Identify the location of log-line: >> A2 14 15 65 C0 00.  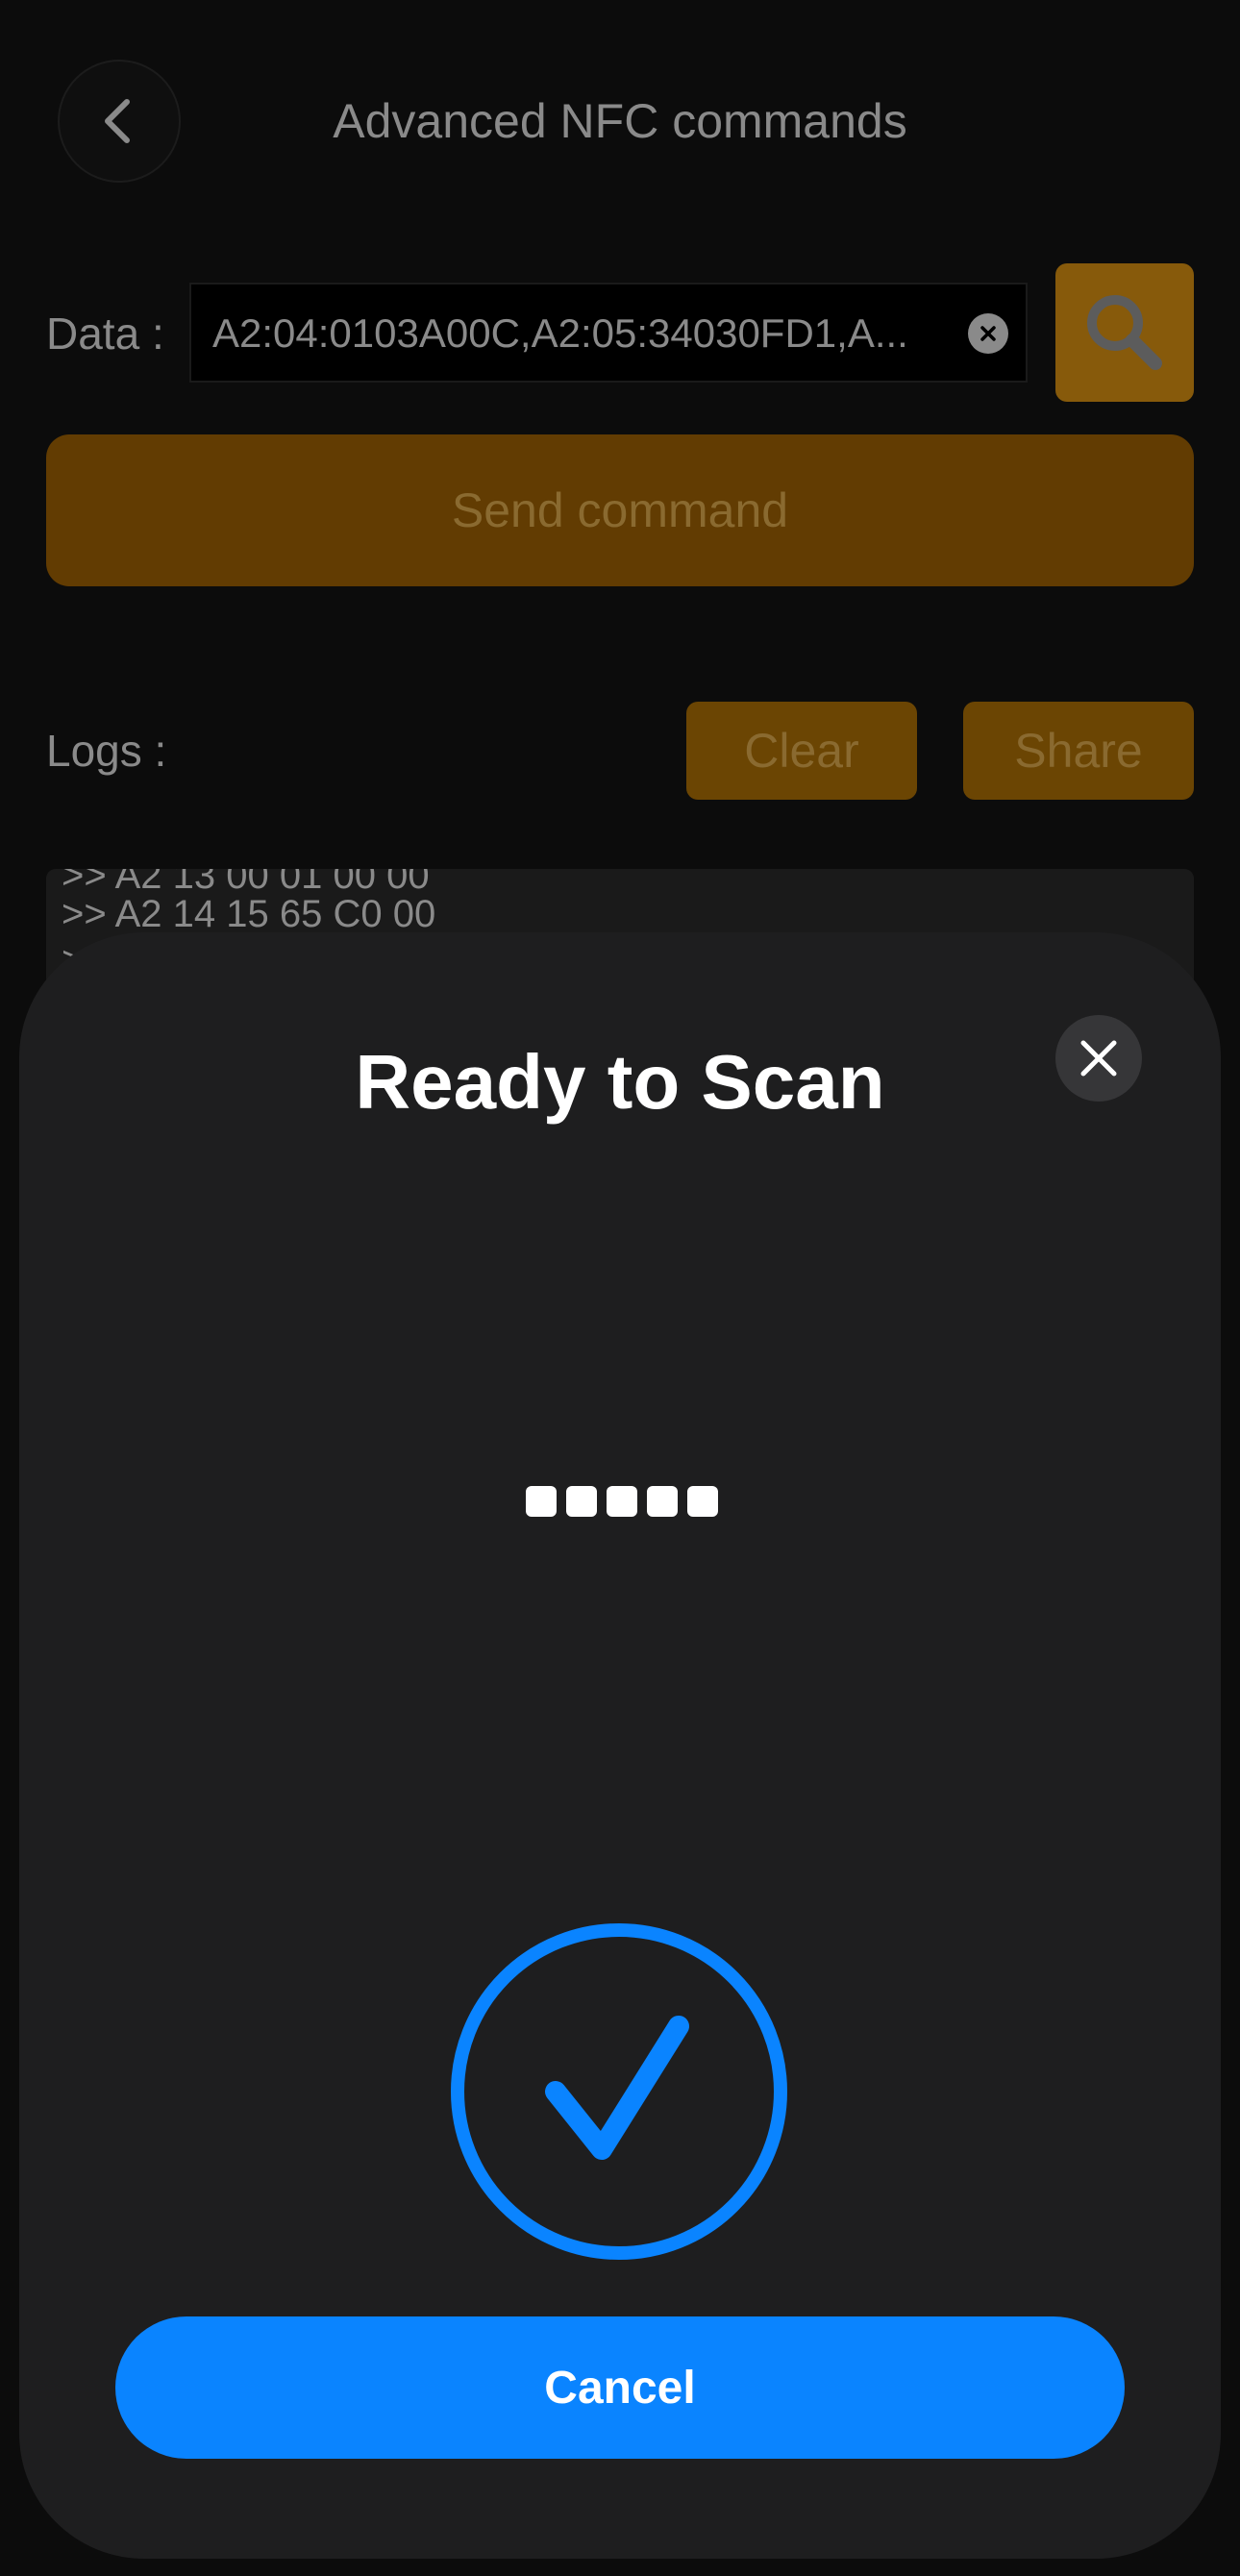
(249, 914).